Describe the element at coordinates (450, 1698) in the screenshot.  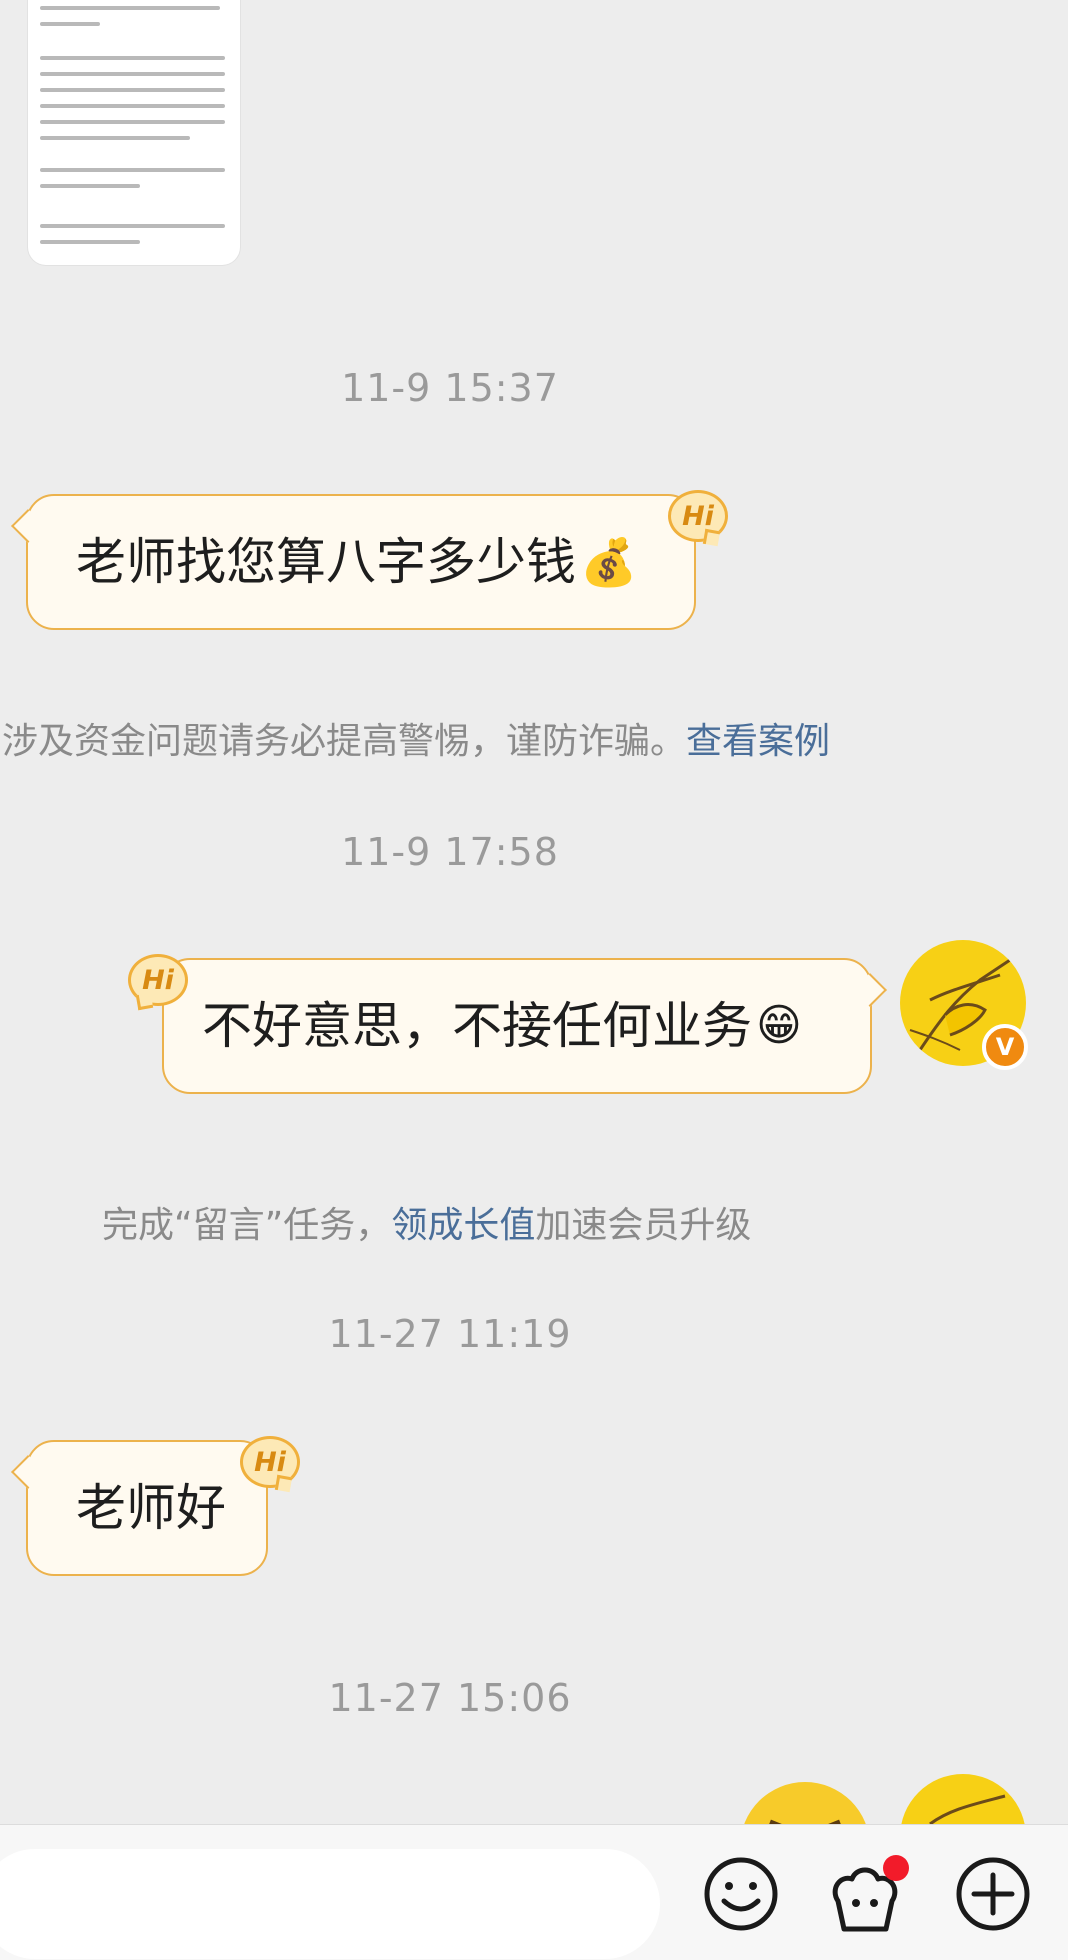
I see `timestamp: 11-27 15:06` at that location.